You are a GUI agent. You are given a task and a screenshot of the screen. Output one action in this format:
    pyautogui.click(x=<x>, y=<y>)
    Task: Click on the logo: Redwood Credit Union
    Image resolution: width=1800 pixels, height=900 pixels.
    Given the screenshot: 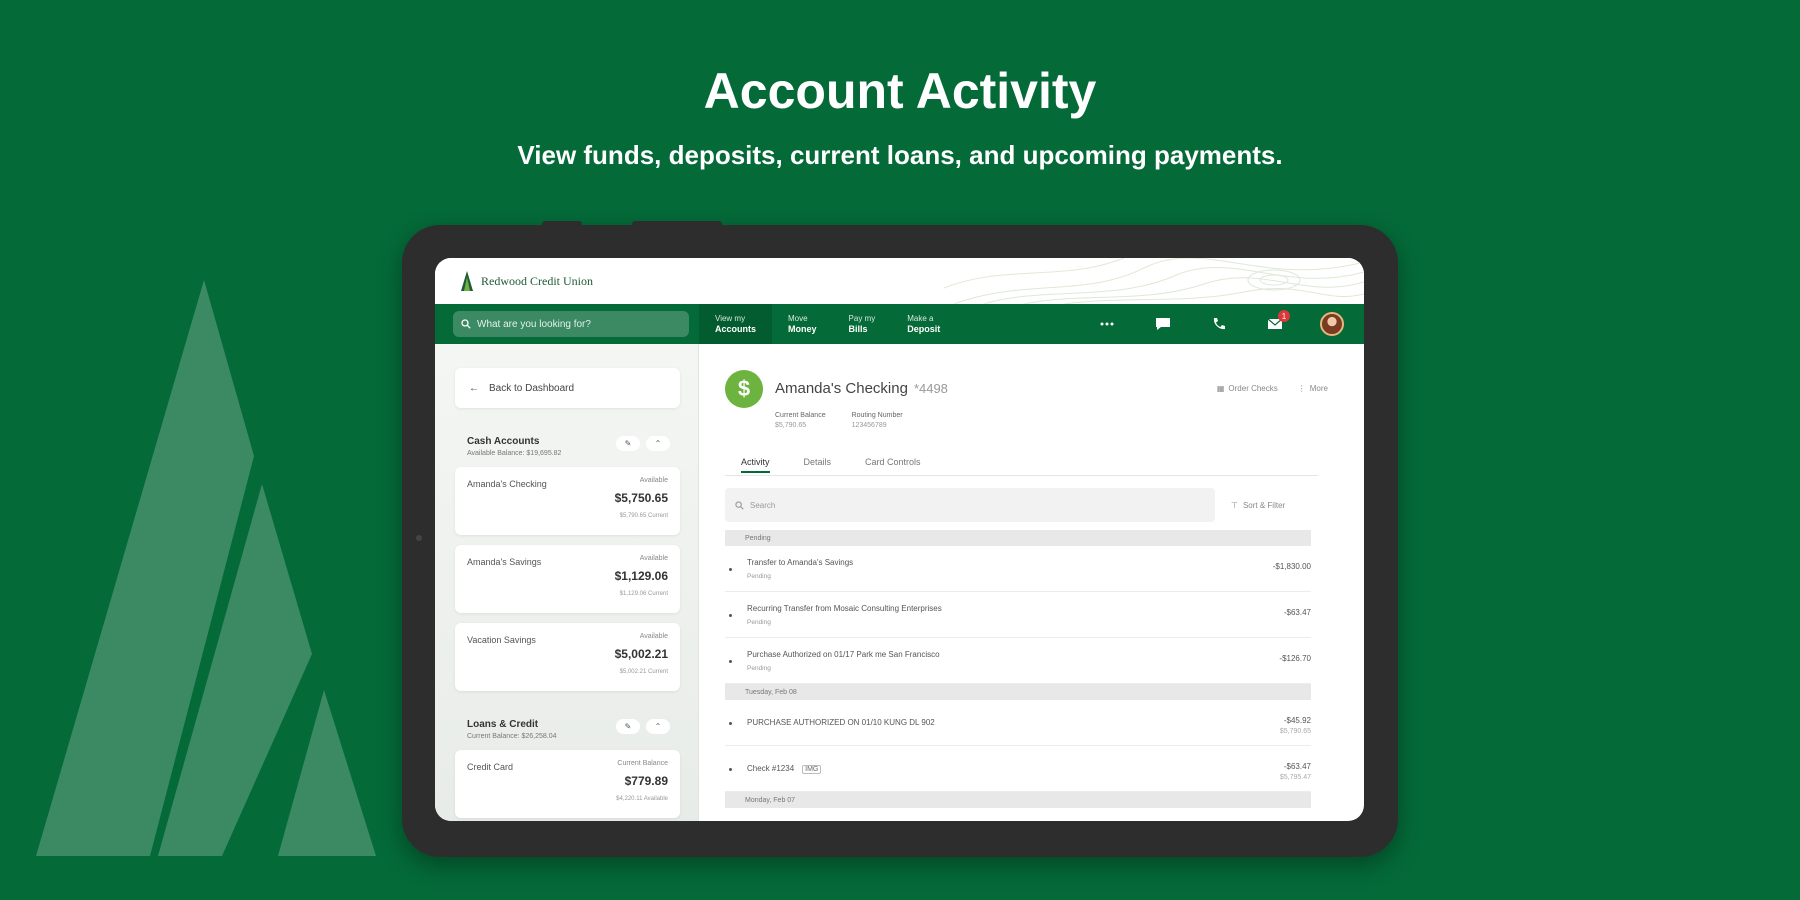 What is the action you would take?
    pyautogui.click(x=526, y=281)
    